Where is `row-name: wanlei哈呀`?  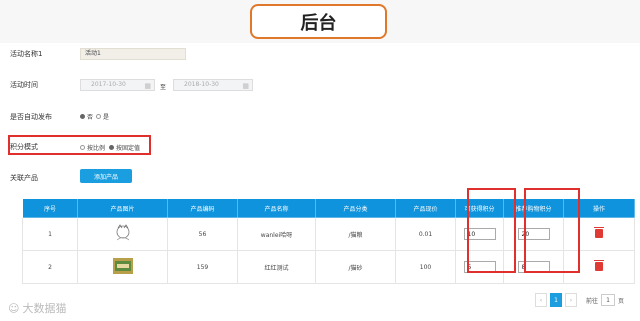 row-name: wanlei哈呀 is located at coordinates (276, 234).